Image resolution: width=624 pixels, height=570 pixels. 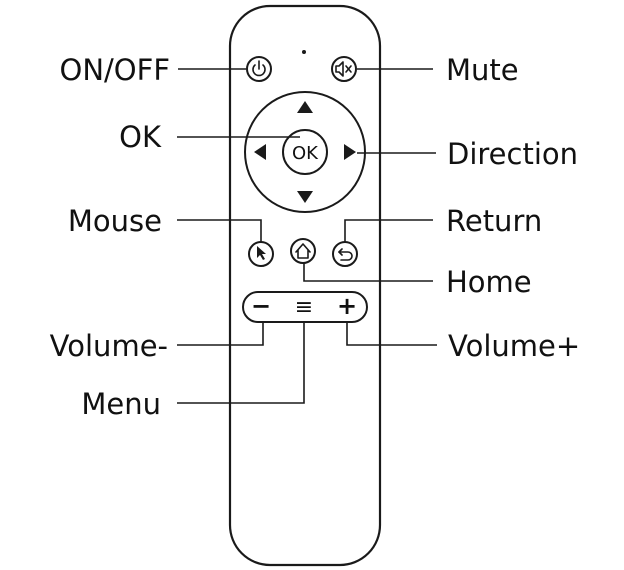 I want to click on menu-button: ≡, so click(x=304, y=307).